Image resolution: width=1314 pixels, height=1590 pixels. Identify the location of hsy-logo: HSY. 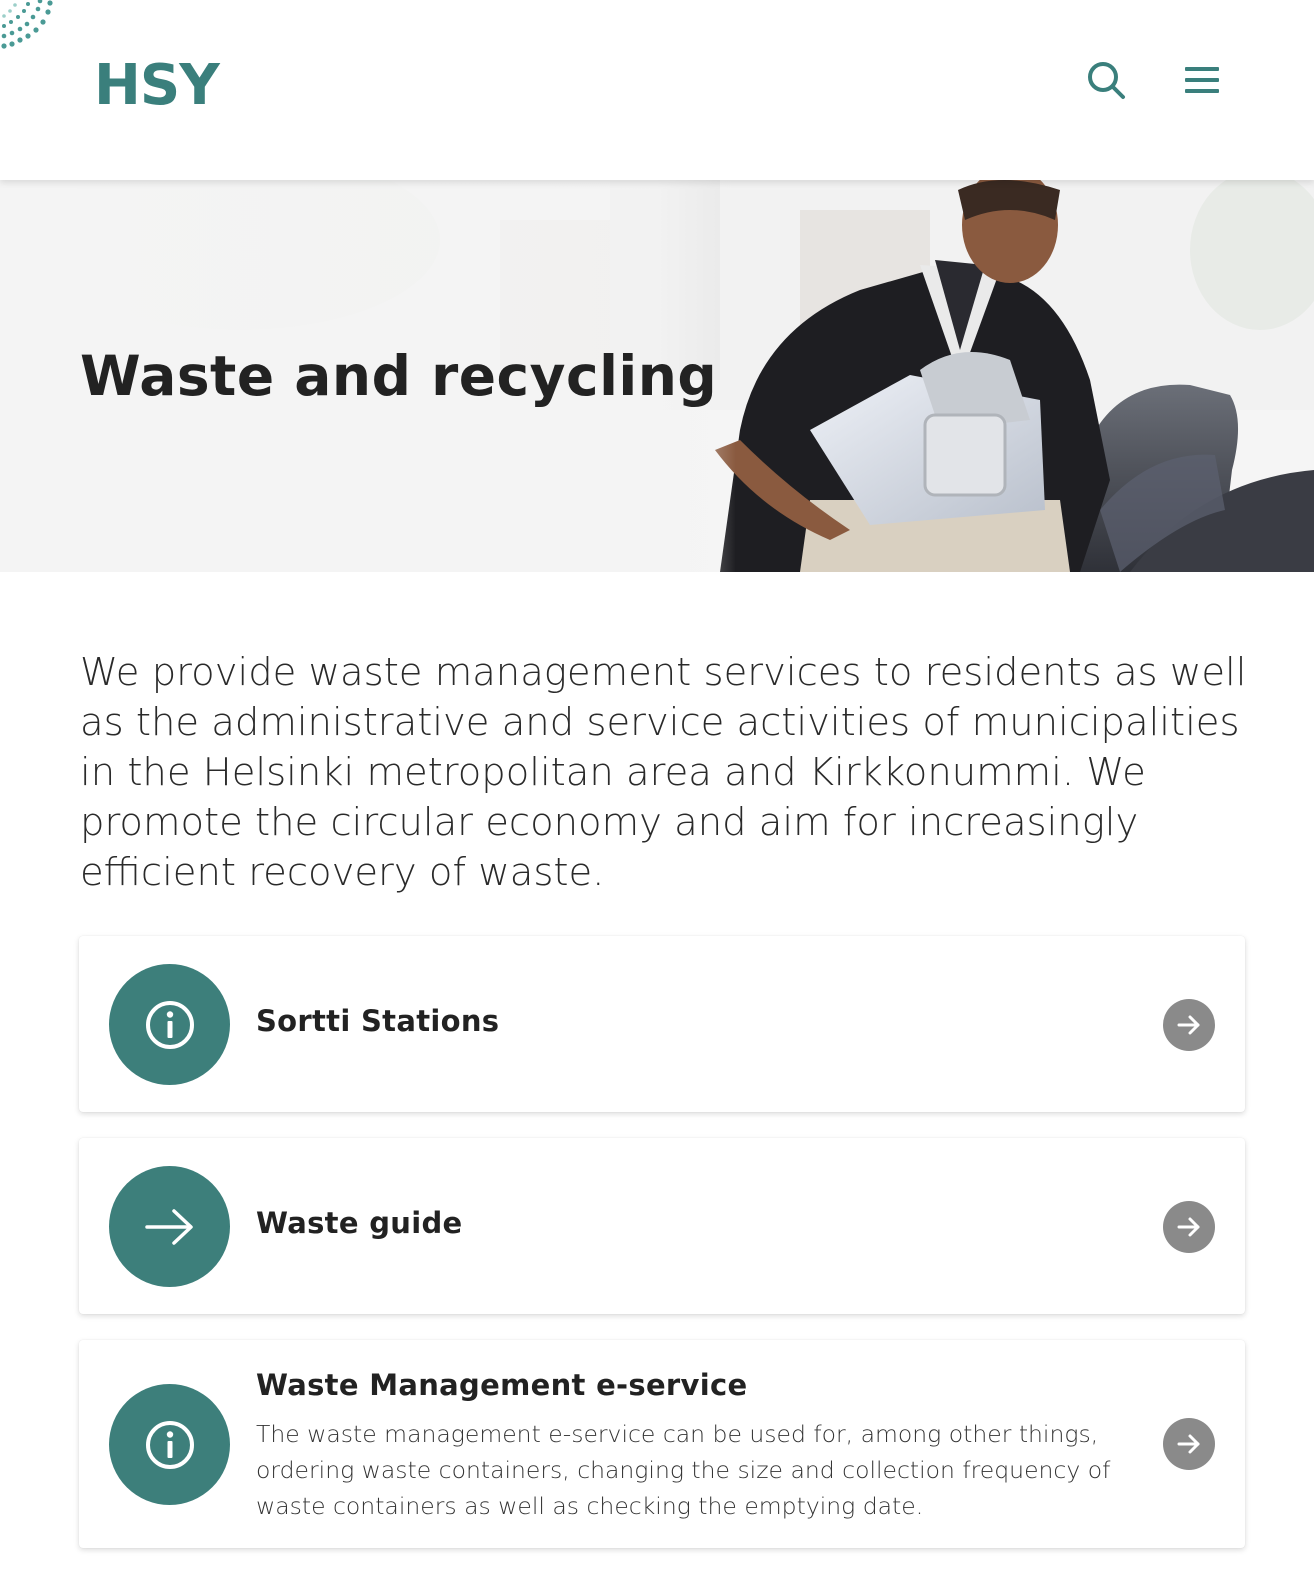
(157, 86).